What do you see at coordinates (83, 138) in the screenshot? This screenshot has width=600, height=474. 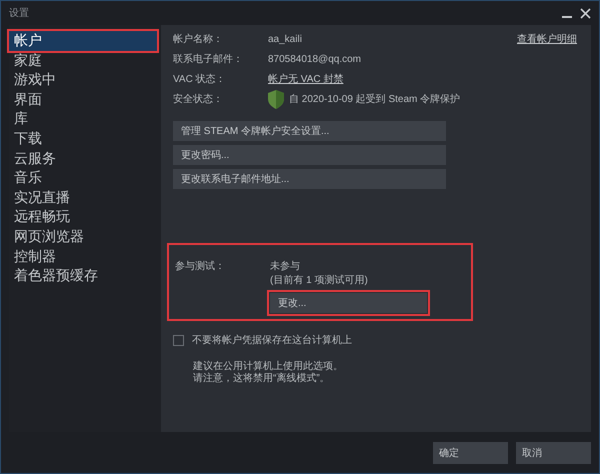 I see `sidebar-item: 下载` at bounding box center [83, 138].